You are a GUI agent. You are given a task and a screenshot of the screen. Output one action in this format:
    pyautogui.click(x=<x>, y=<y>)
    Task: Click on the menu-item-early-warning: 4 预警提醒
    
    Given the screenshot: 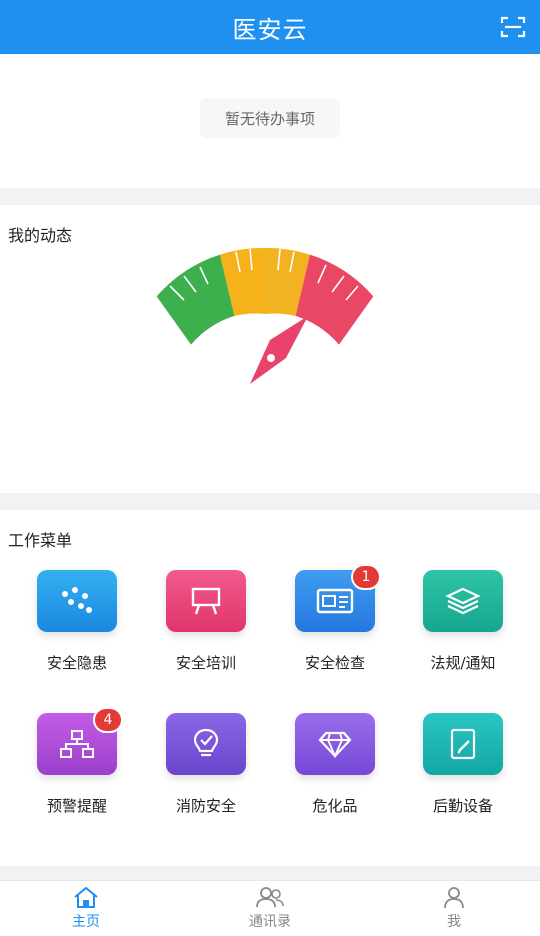 What is the action you would take?
    pyautogui.click(x=77, y=770)
    